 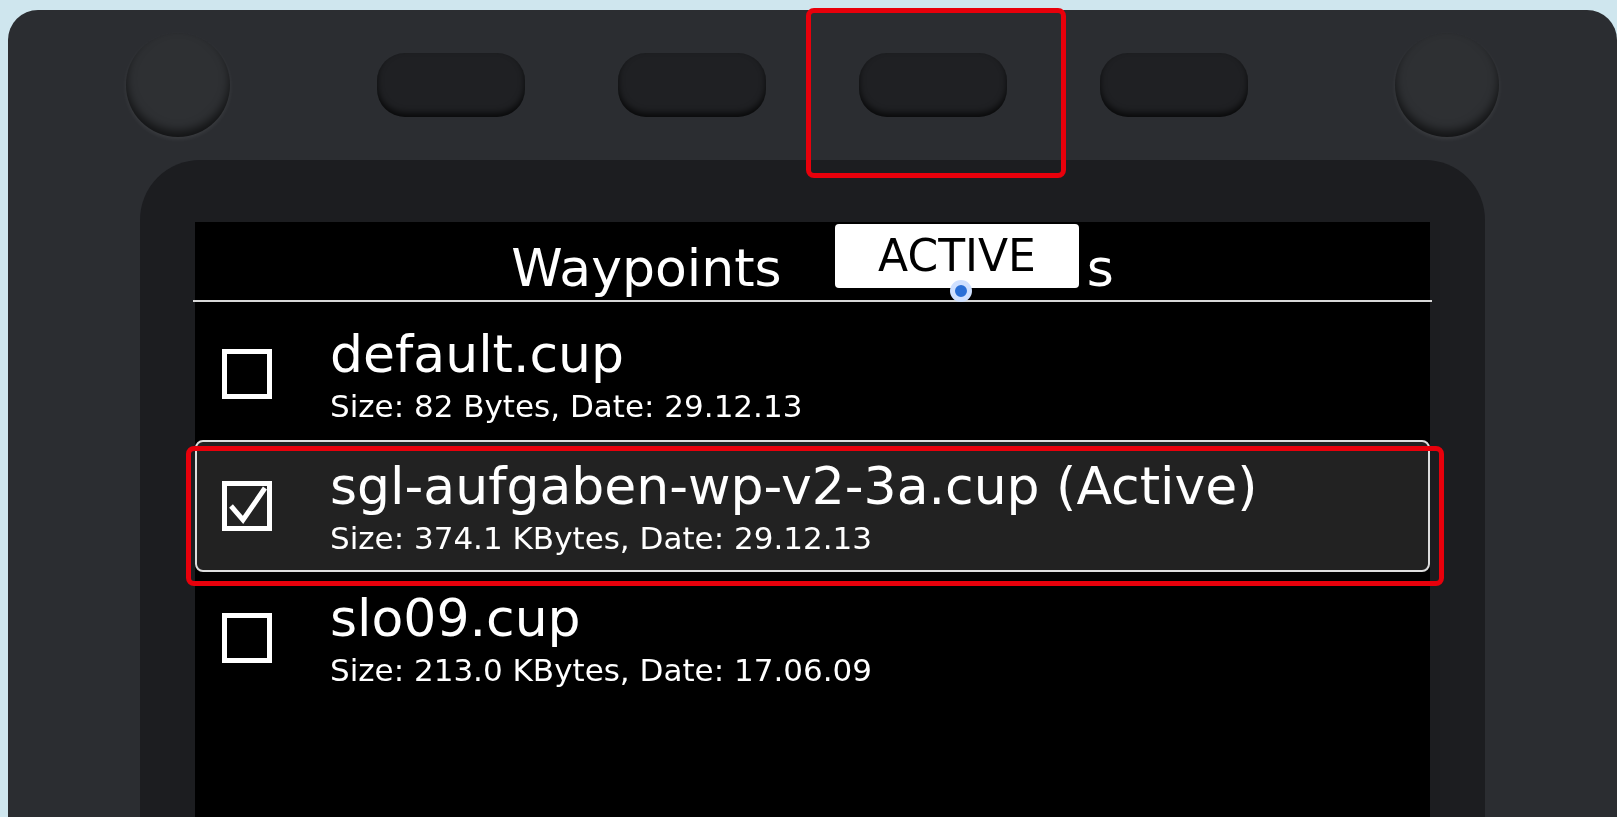 I want to click on file-details: Size: 213.0 KBytes, Date: 17.06.09, so click(x=601, y=670).